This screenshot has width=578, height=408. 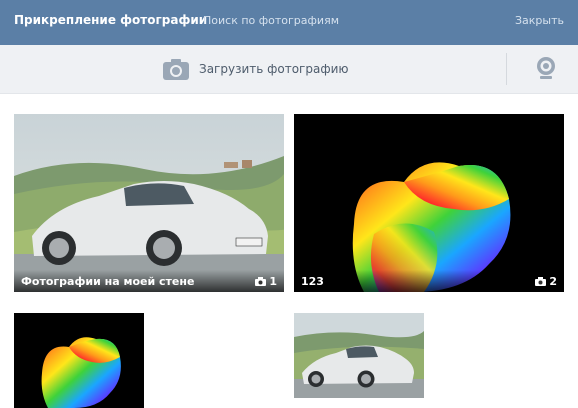 I want to click on album-title: Фотографии на моей стене, so click(x=108, y=281).